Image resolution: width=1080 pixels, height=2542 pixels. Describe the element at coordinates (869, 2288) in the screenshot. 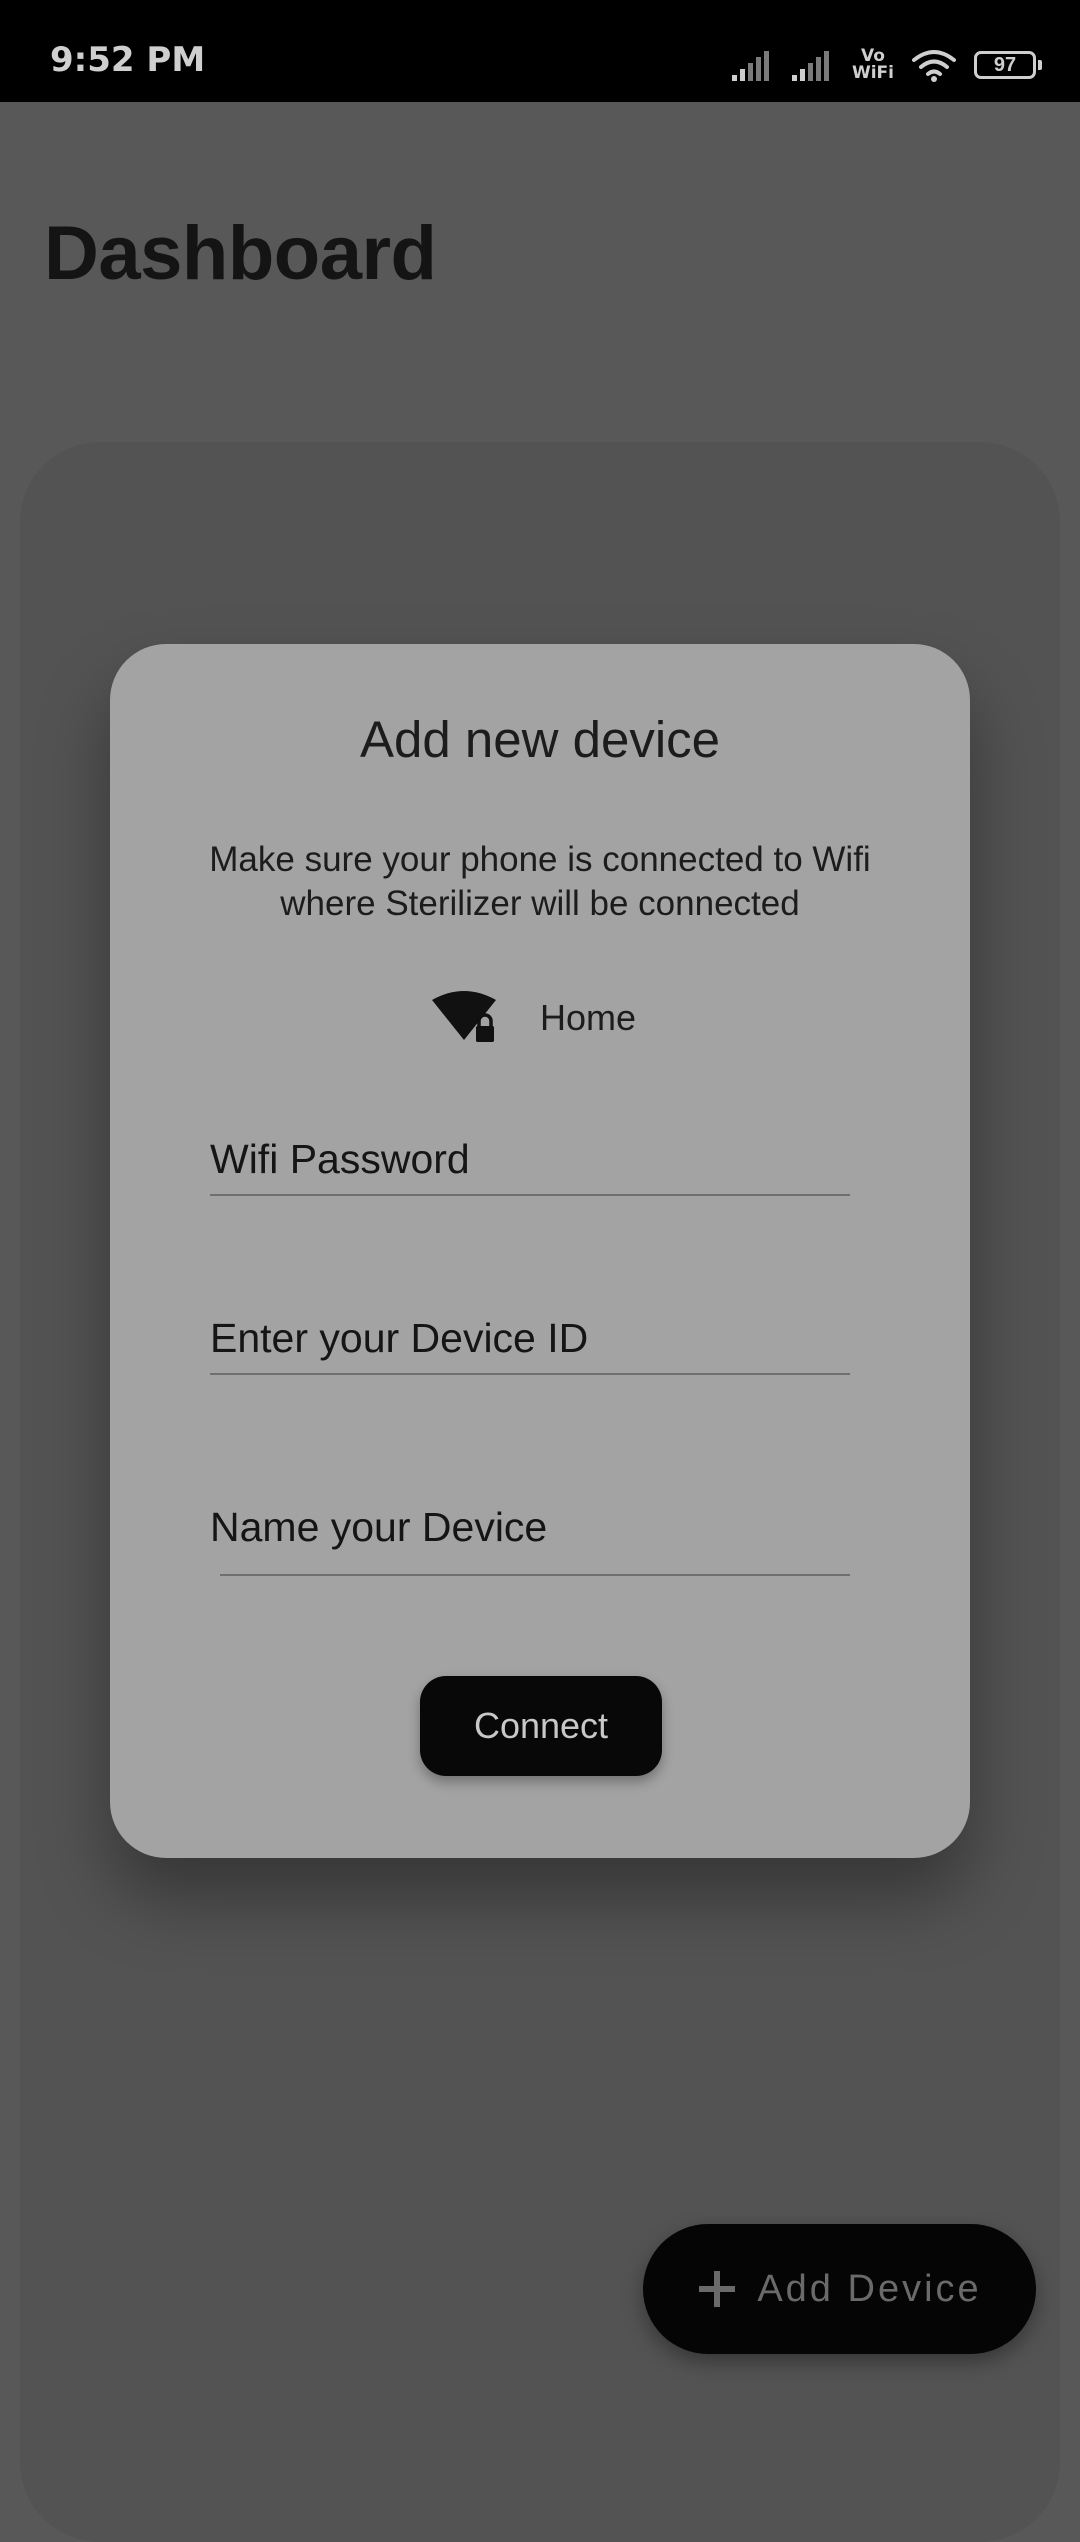

I see `add-device-label: Add Device` at that location.